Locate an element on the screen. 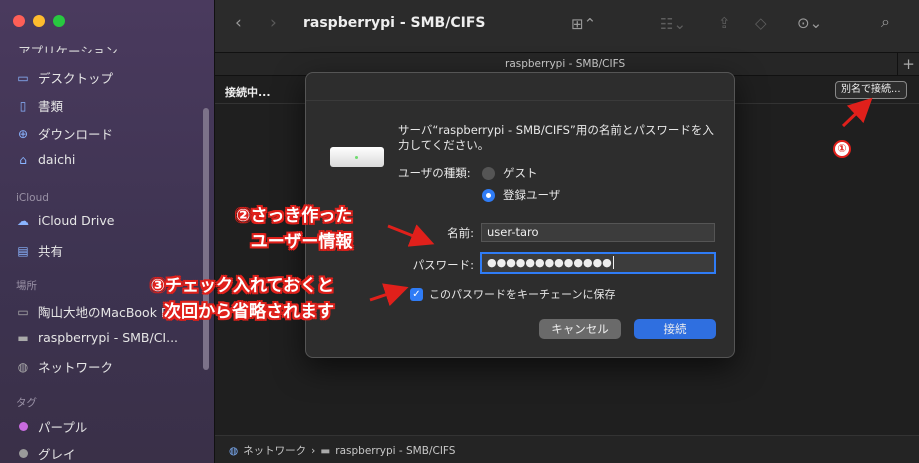  guest-label: ゲスト is located at coordinates (520, 173).